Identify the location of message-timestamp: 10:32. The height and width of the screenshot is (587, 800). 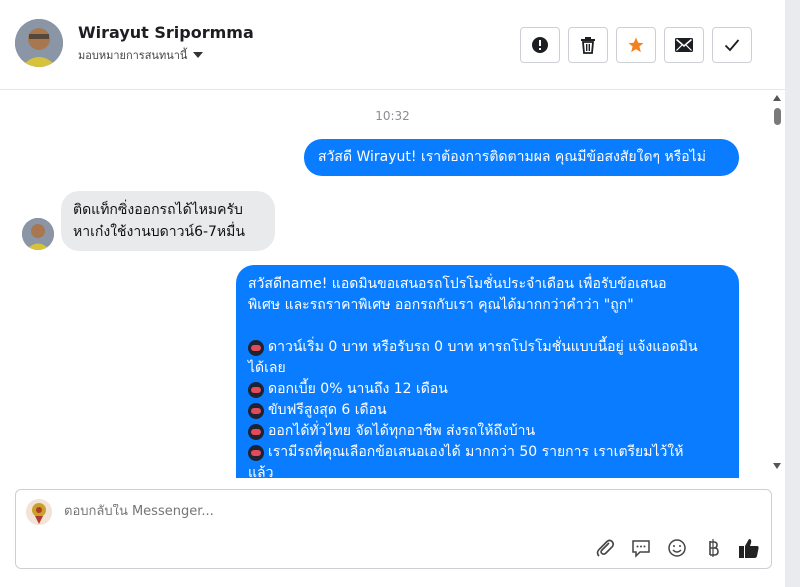
(392, 116).